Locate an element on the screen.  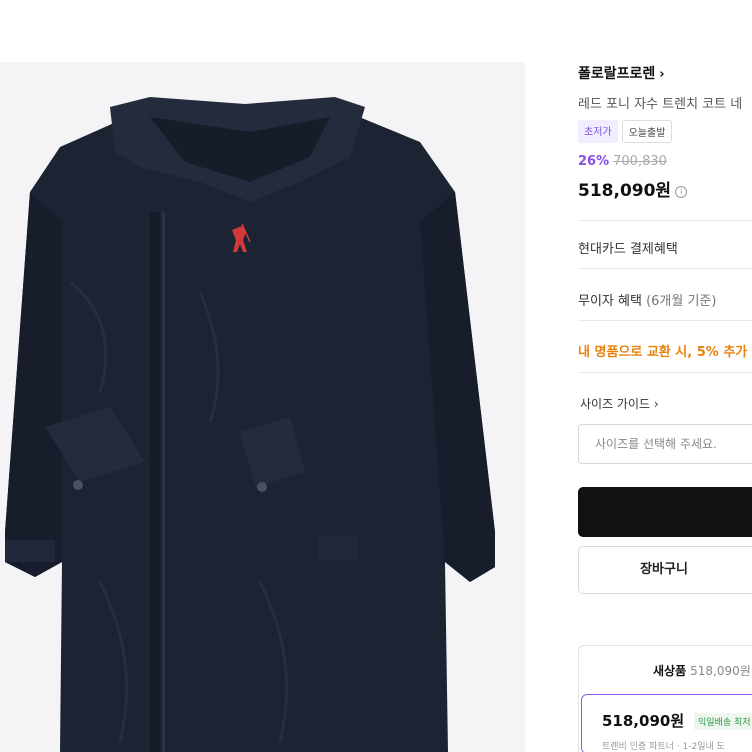
tab-new-product: 새상품 518,090원 is located at coordinates (702, 670).